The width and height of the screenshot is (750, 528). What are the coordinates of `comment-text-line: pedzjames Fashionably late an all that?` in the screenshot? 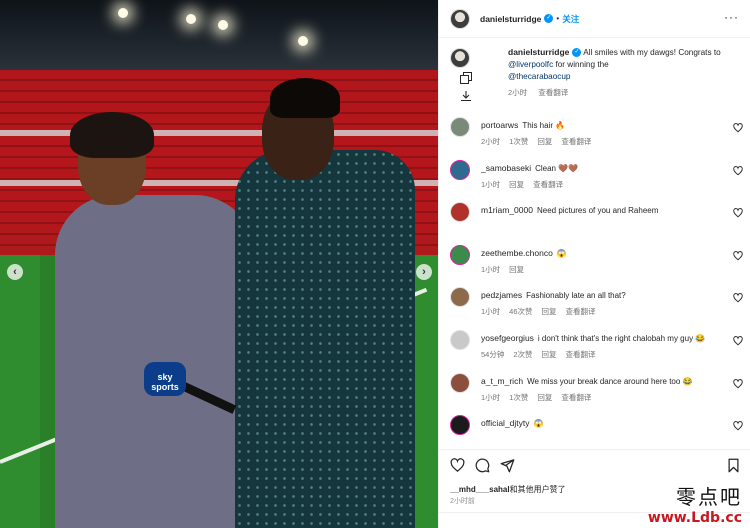 It's located at (605, 295).